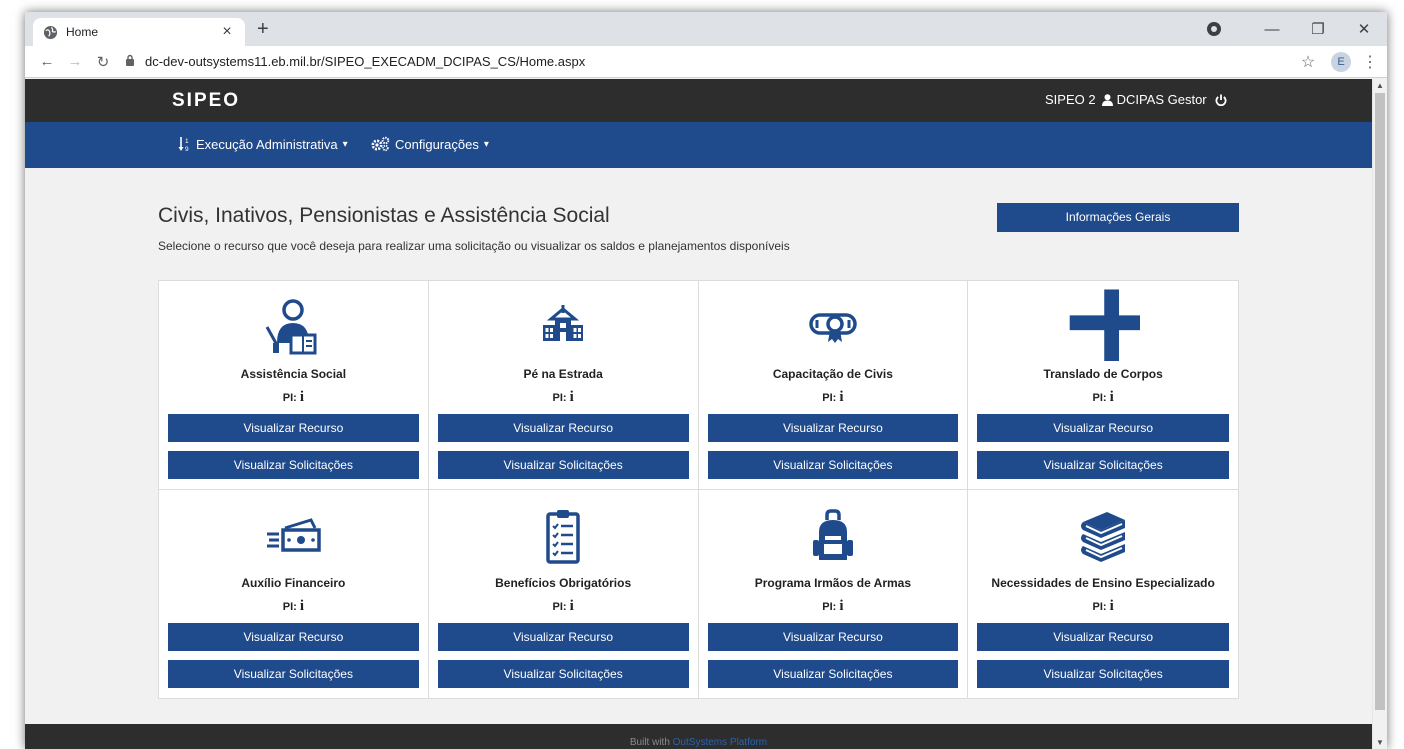  Describe the element at coordinates (1364, 29) in the screenshot. I see `close-window-button: ✕` at that location.